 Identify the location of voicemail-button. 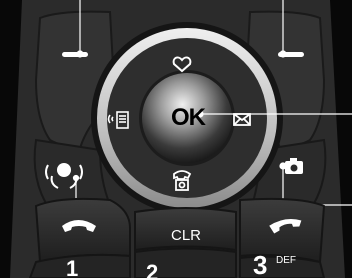
(70, 172).